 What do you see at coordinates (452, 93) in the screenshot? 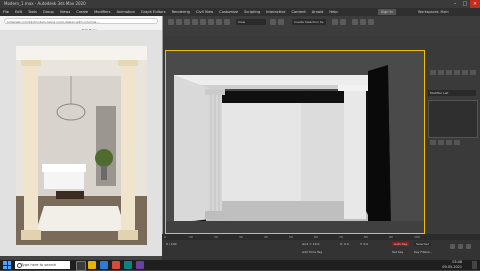
I see `modifier-list-dropdown: Modifier List` at bounding box center [452, 93].